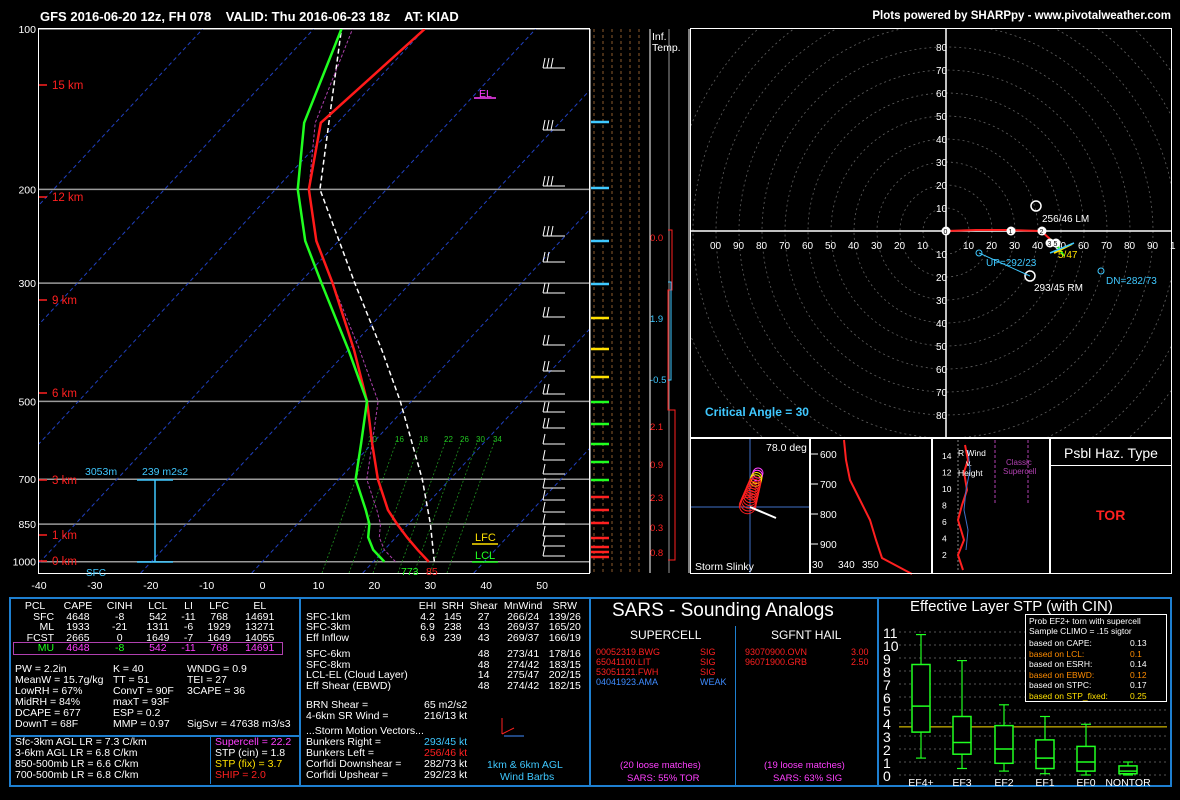 This screenshot has height=800, width=1180. What do you see at coordinates (427, 606) in the screenshot?
I see `kinematic-header-cell: EHI` at bounding box center [427, 606].